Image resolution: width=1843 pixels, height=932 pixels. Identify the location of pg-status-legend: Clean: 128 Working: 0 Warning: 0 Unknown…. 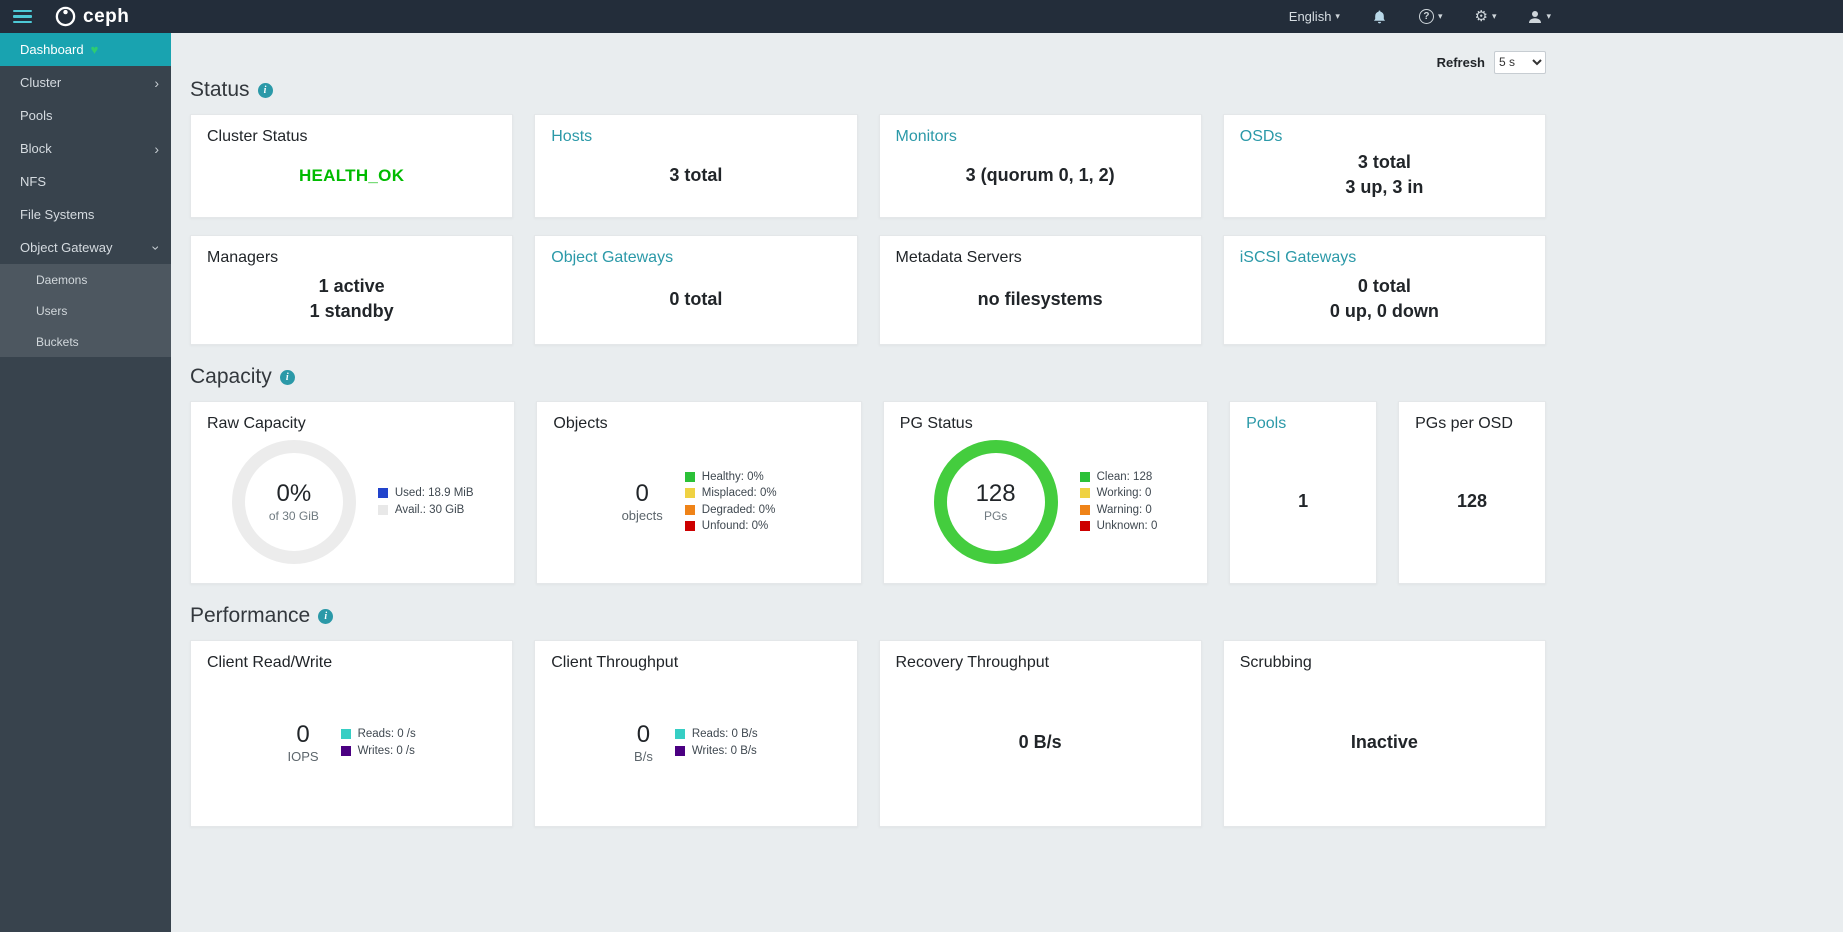
(1118, 501).